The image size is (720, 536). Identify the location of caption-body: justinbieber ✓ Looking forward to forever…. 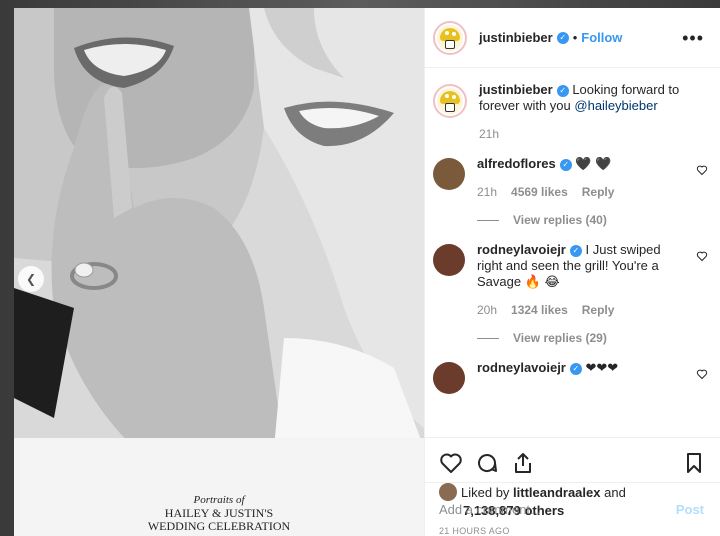
(591, 112).